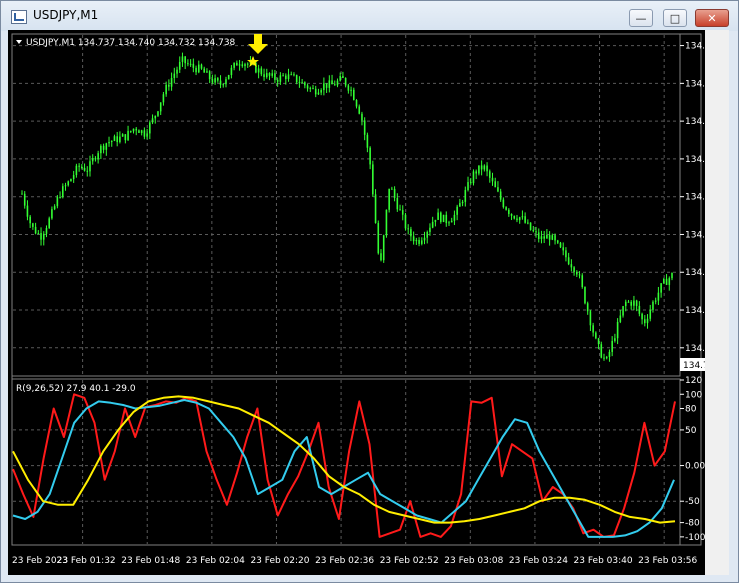  Describe the element at coordinates (369, 16) in the screenshot. I see `title-bar: USDJPY,M1 — □ ✕` at that location.